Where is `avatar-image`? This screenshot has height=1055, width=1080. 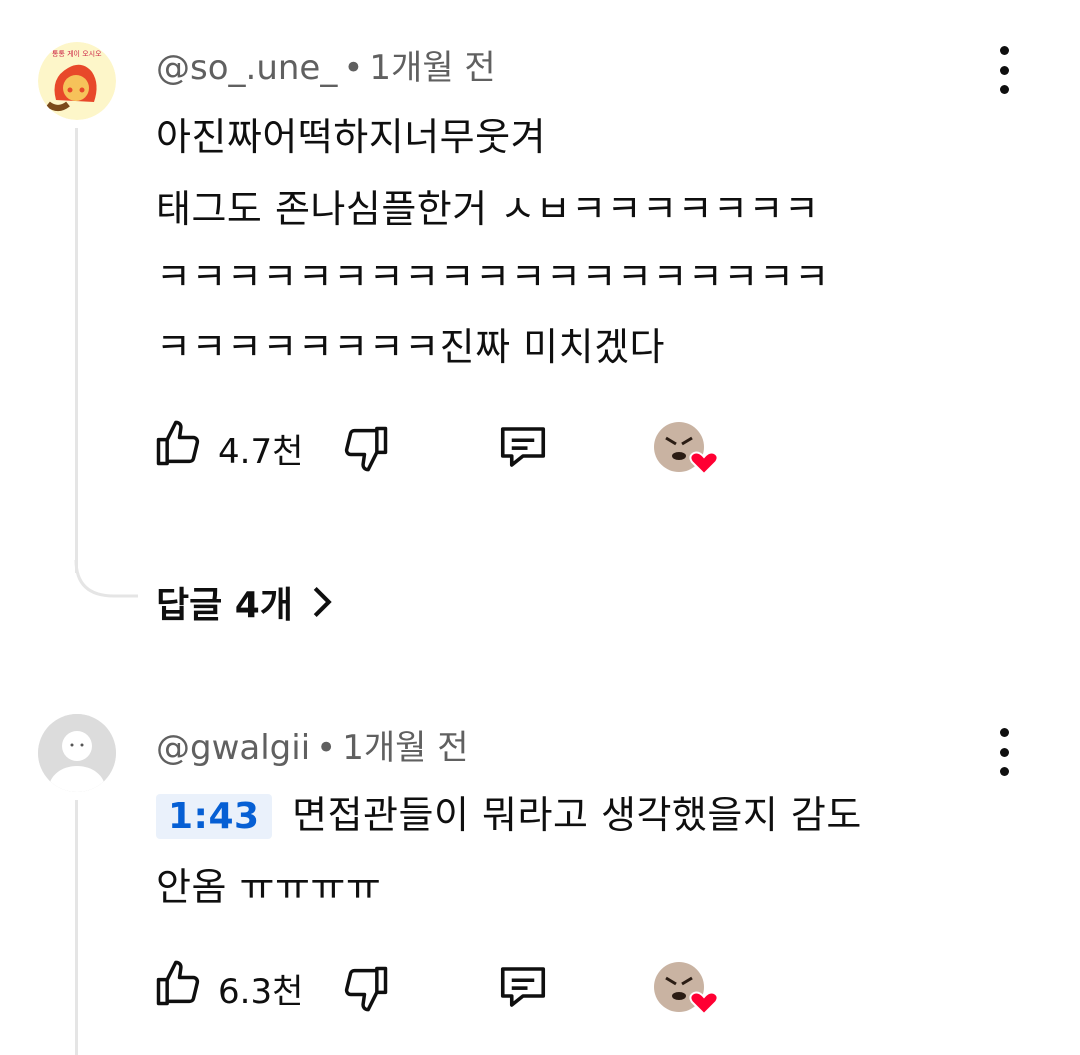
avatar-image is located at coordinates (77, 753).